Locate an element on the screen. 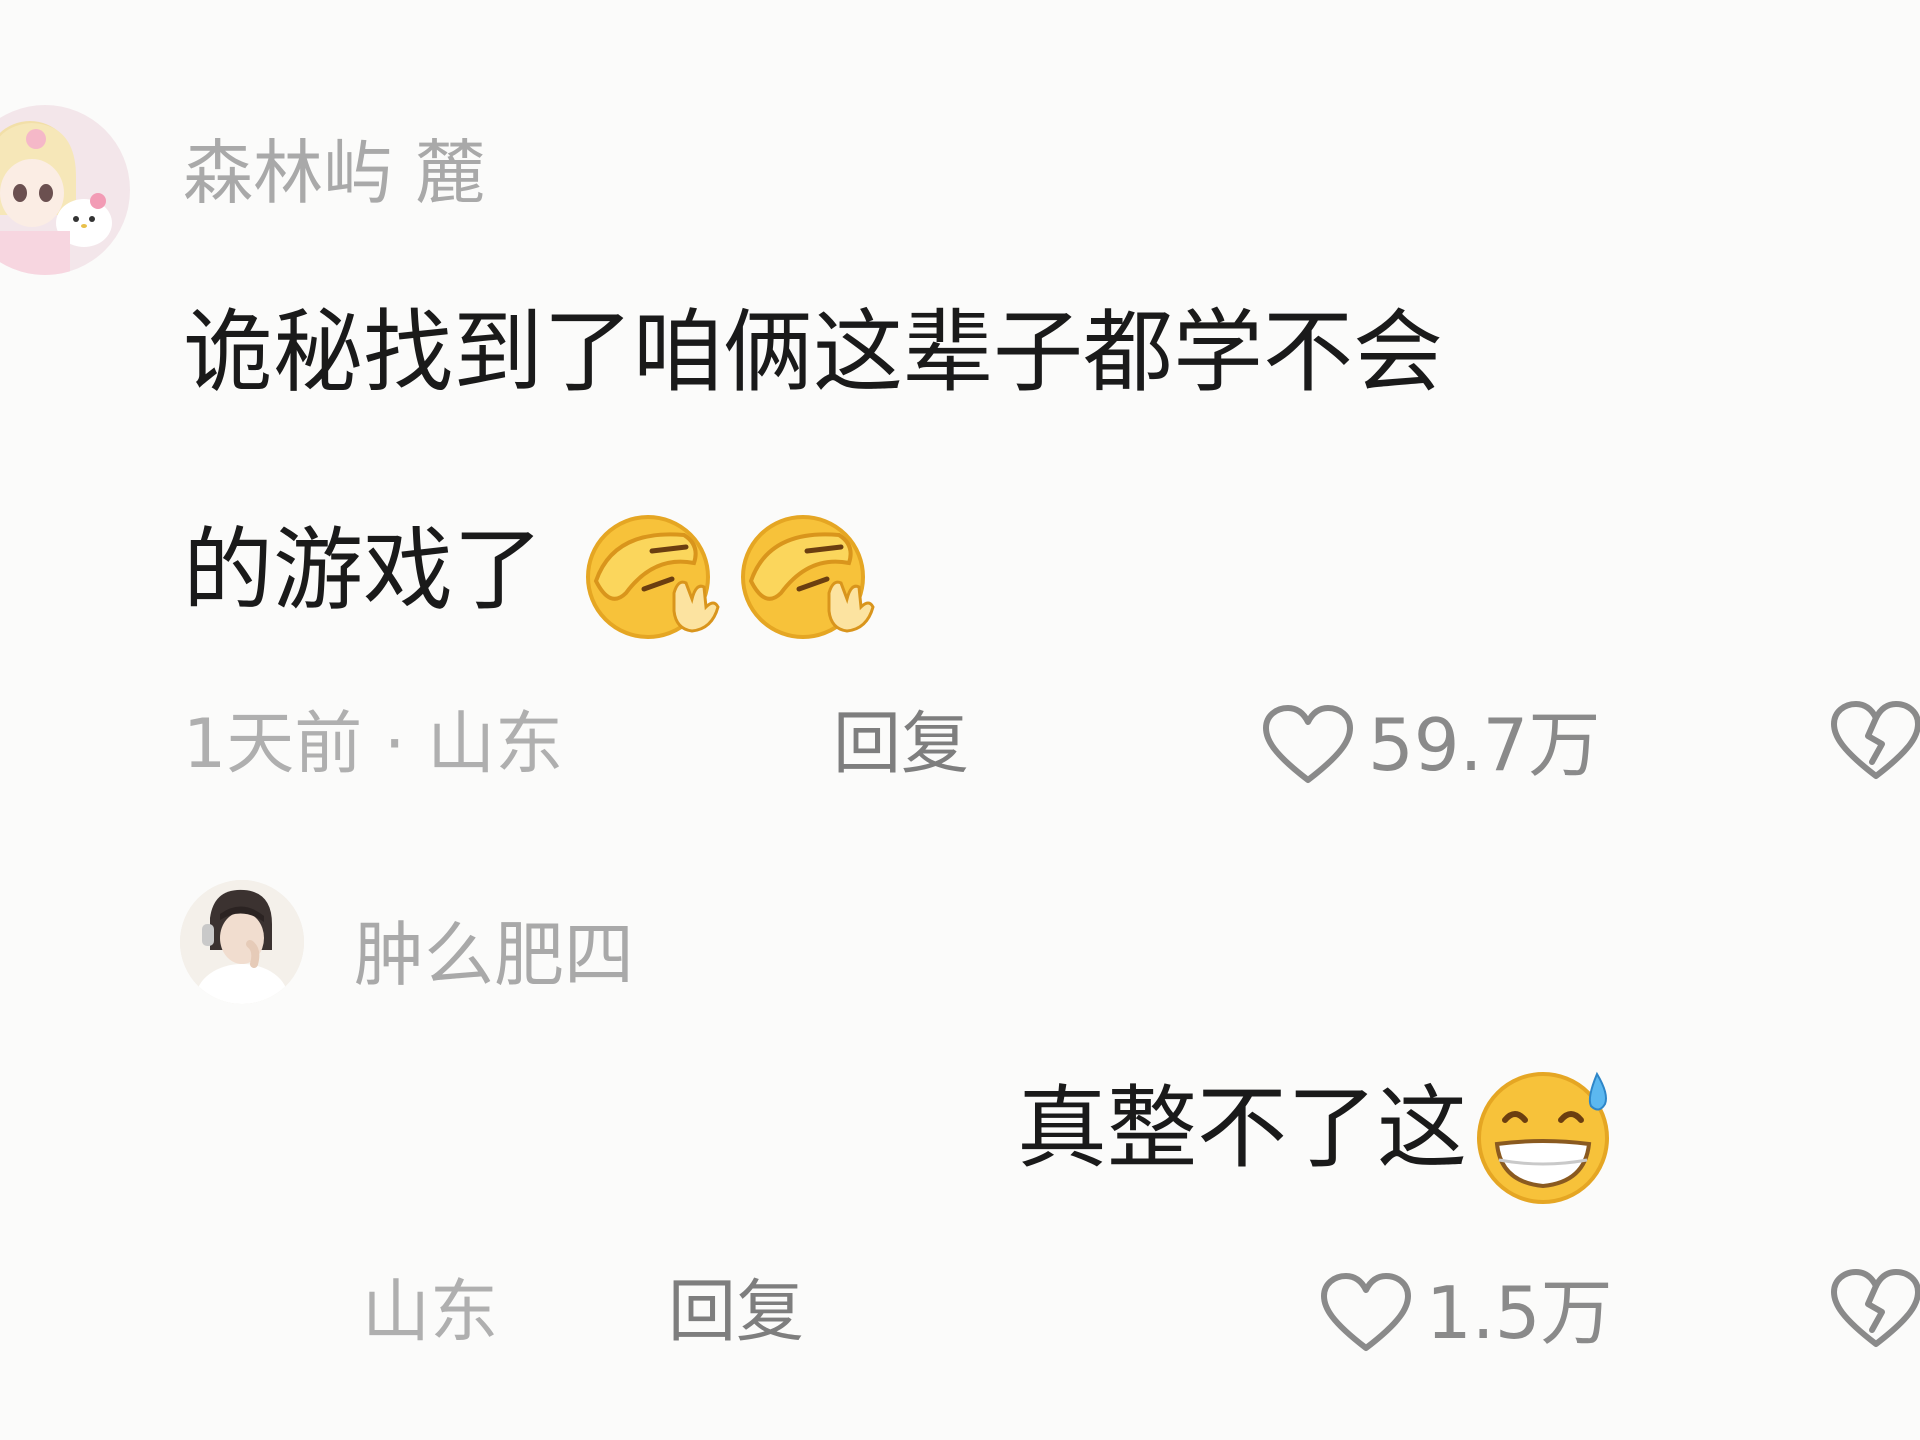  comment-text-line1: 真整不了这 is located at coordinates (1242, 1128).